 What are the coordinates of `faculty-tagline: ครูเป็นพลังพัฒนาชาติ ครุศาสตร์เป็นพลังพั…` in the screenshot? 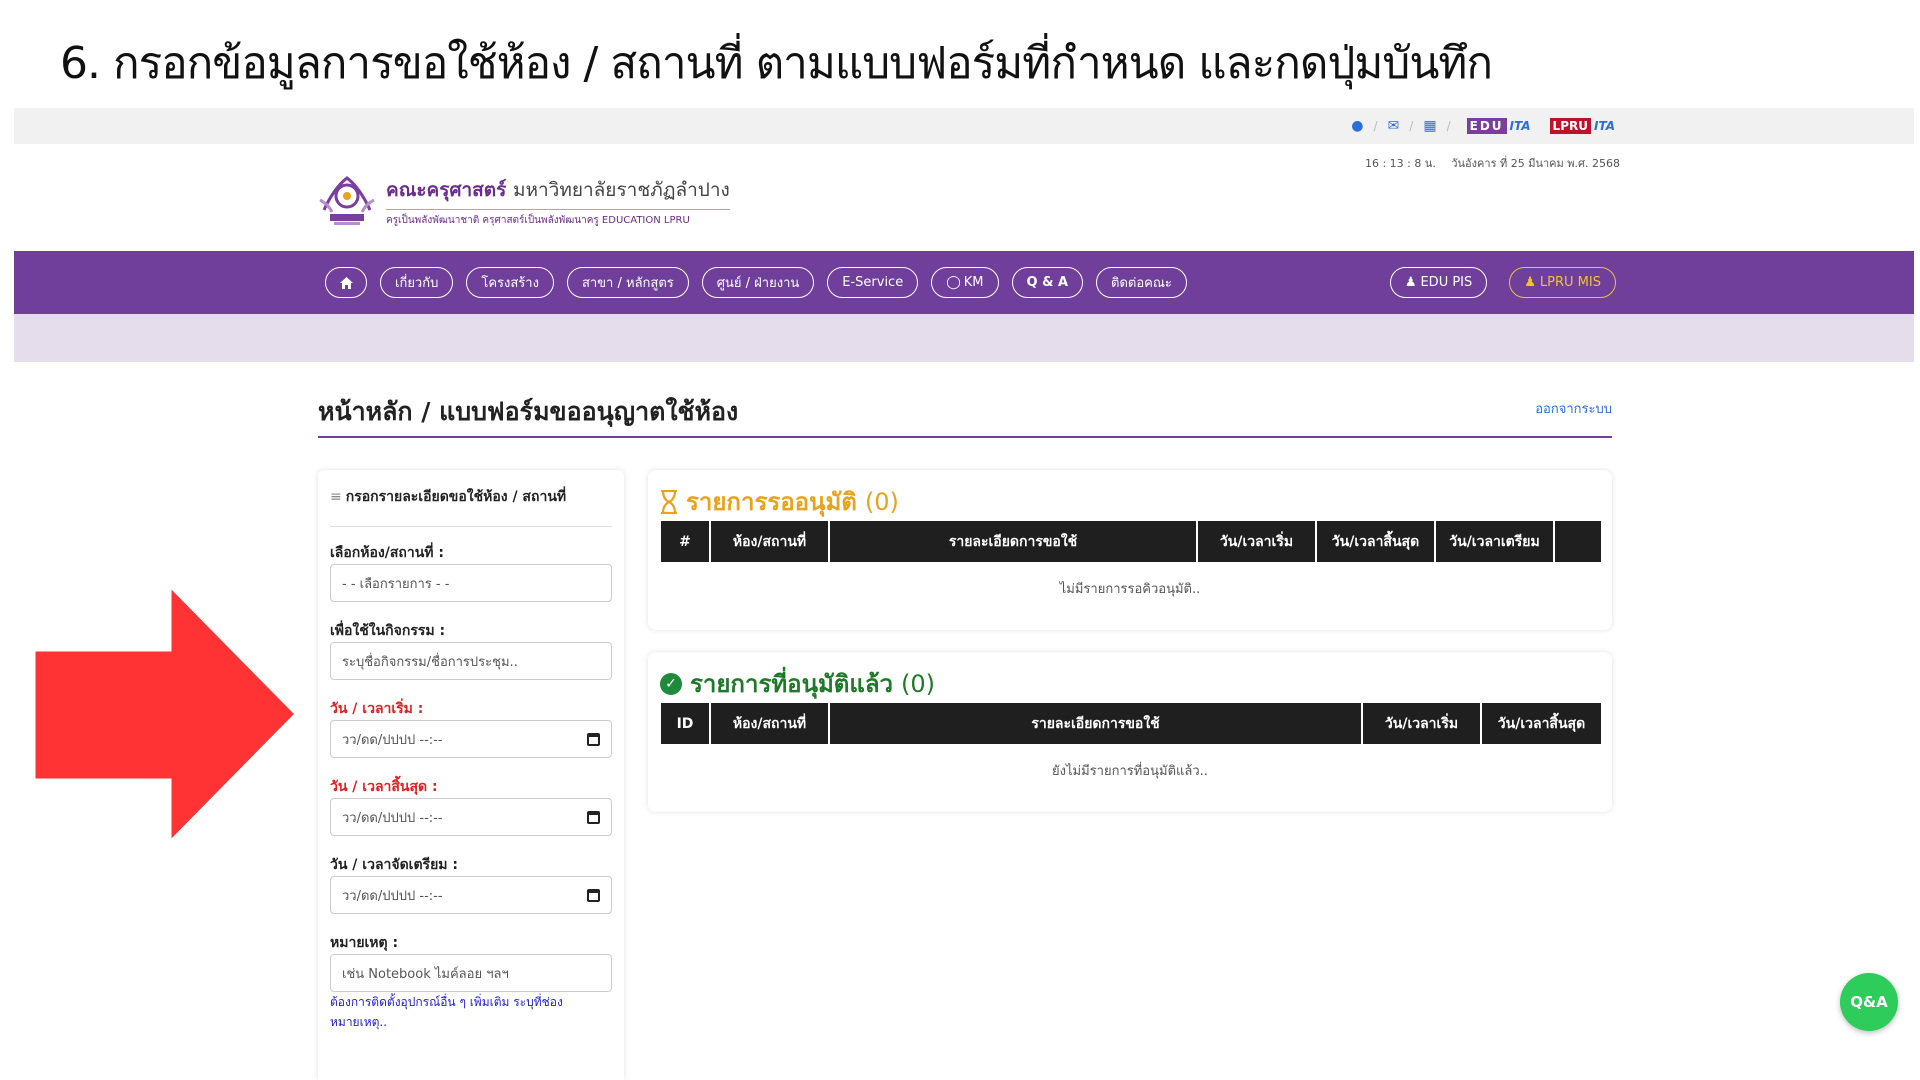 It's located at (558, 218).